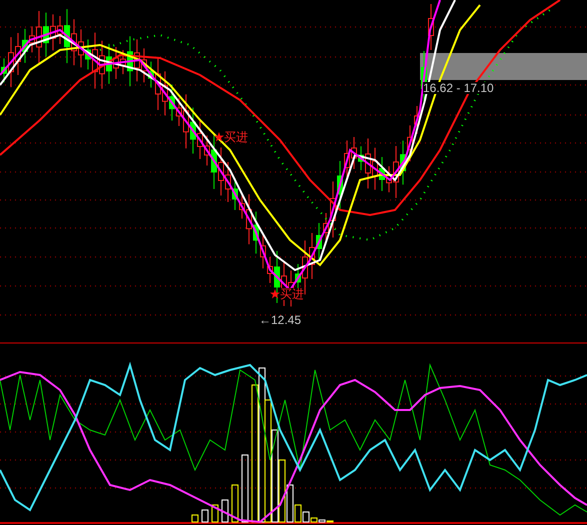 This screenshot has height=525, width=587. I want to click on low-price-label: ←12.45, so click(280, 320).